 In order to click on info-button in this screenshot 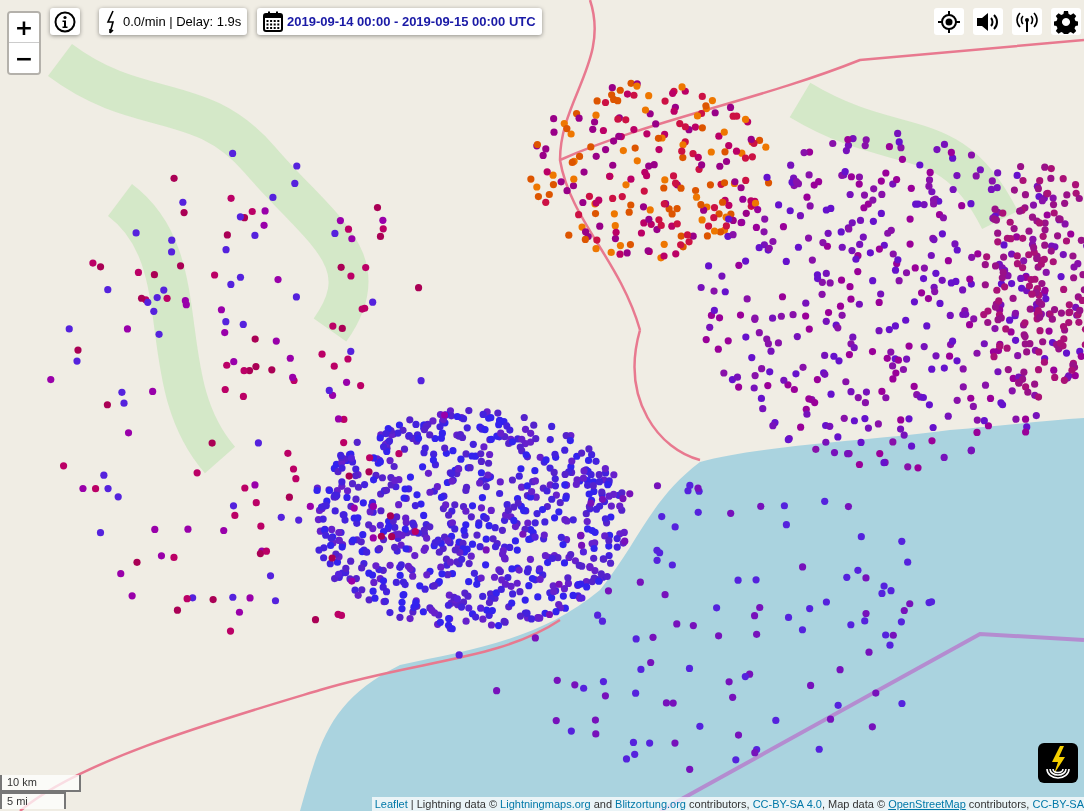, I will do `click(65, 21)`.